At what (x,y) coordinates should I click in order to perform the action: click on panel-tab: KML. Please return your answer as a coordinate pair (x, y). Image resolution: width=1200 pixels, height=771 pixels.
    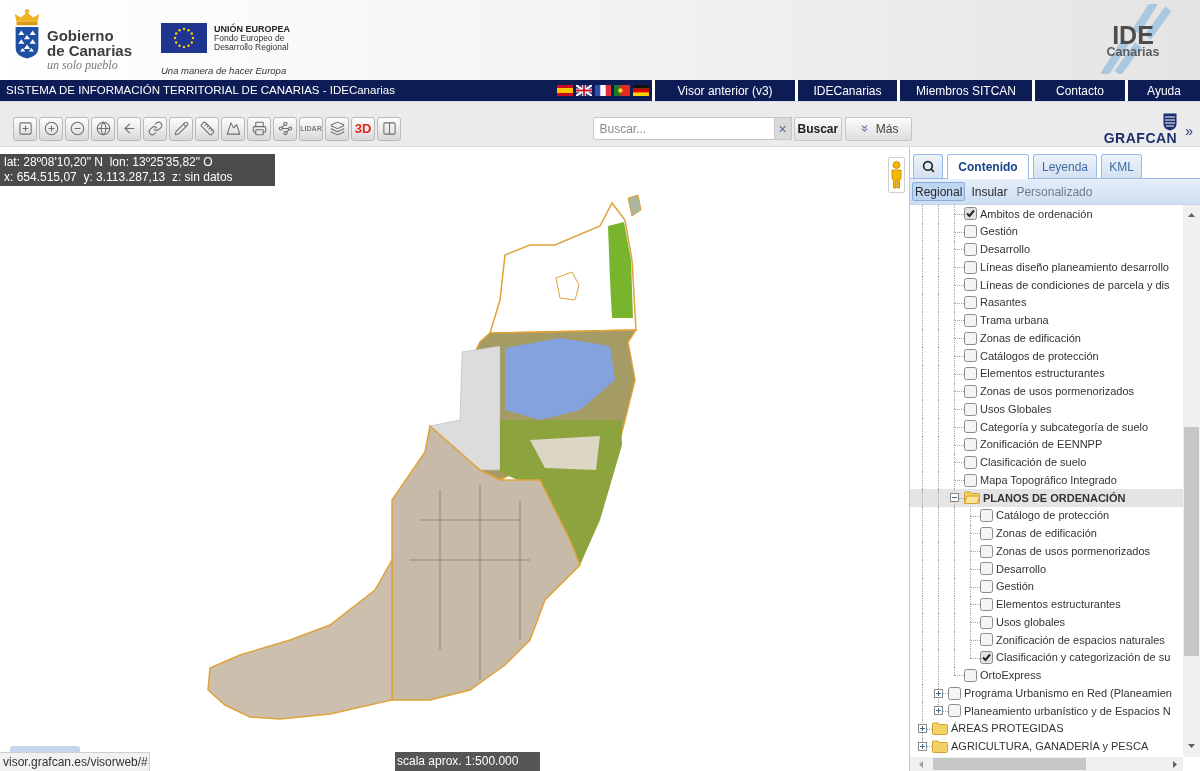
    Looking at the image, I should click on (1121, 166).